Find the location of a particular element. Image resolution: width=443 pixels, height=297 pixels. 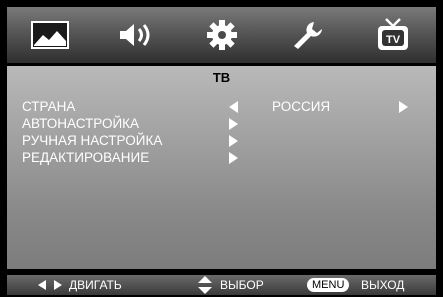

left-right-arrows-icon is located at coordinates (50, 285).